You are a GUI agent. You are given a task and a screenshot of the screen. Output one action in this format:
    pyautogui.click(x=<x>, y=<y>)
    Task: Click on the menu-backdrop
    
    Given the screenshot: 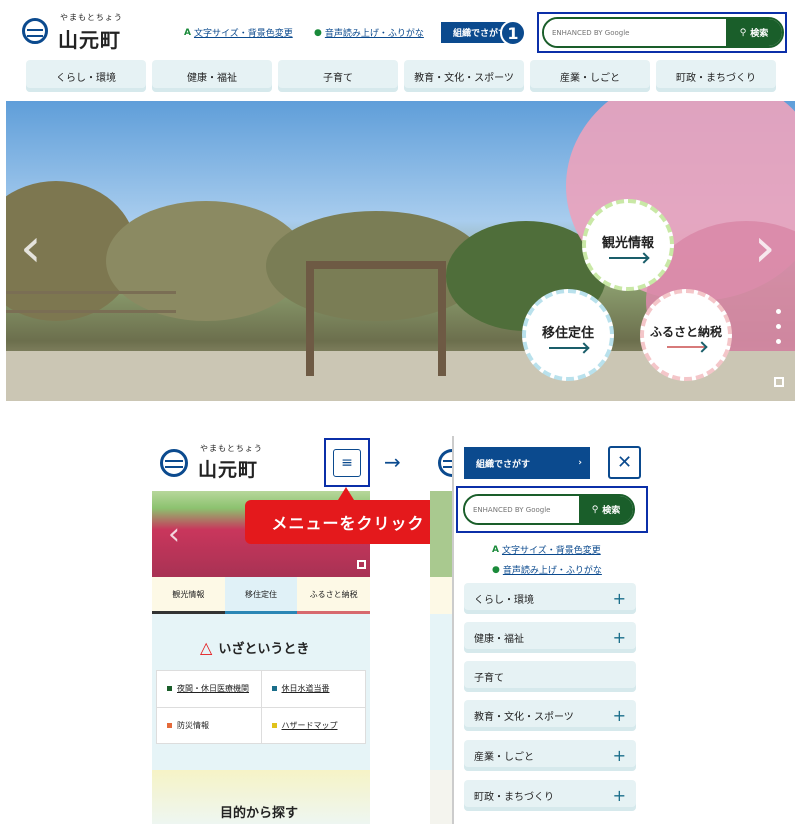 What is the action you would take?
    pyautogui.click(x=442, y=657)
    